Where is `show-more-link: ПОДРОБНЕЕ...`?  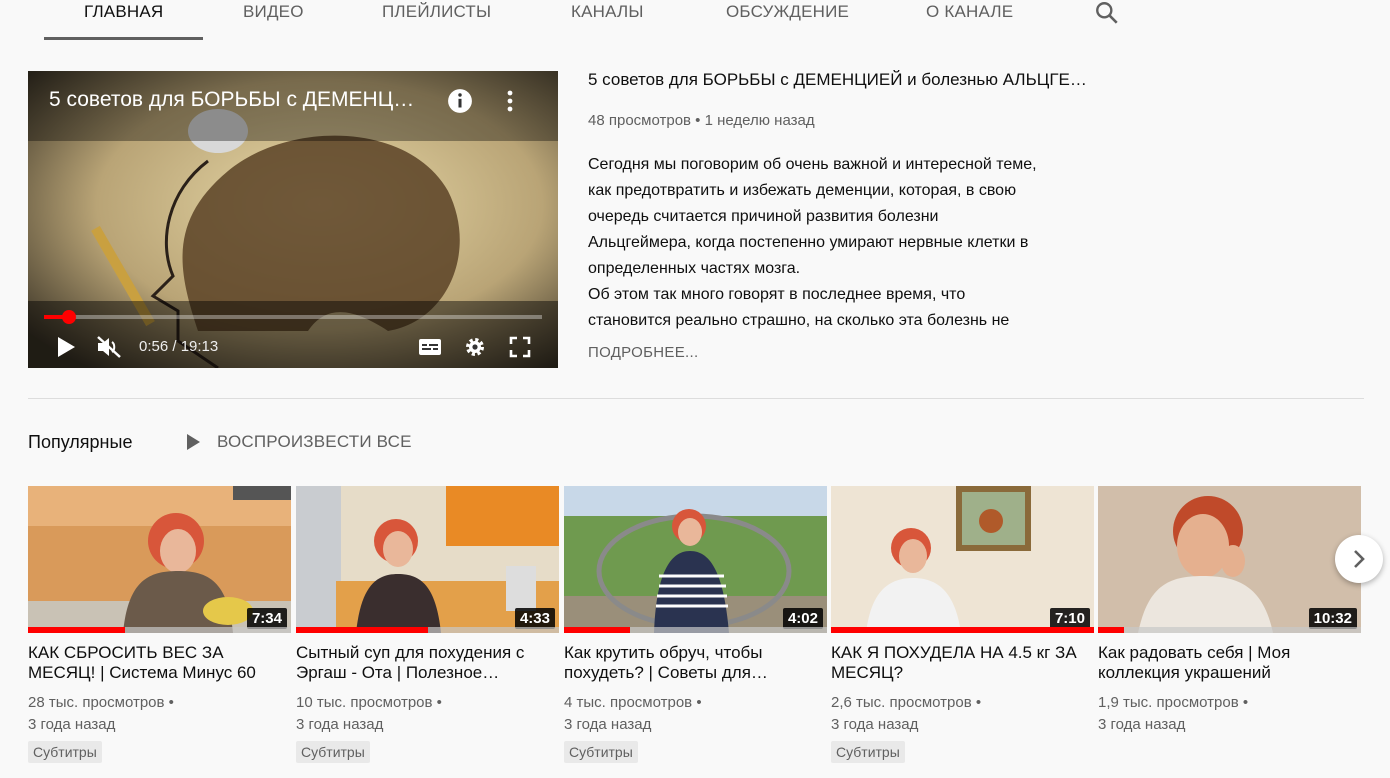 show-more-link: ПОДРОБНЕЕ... is located at coordinates (643, 352).